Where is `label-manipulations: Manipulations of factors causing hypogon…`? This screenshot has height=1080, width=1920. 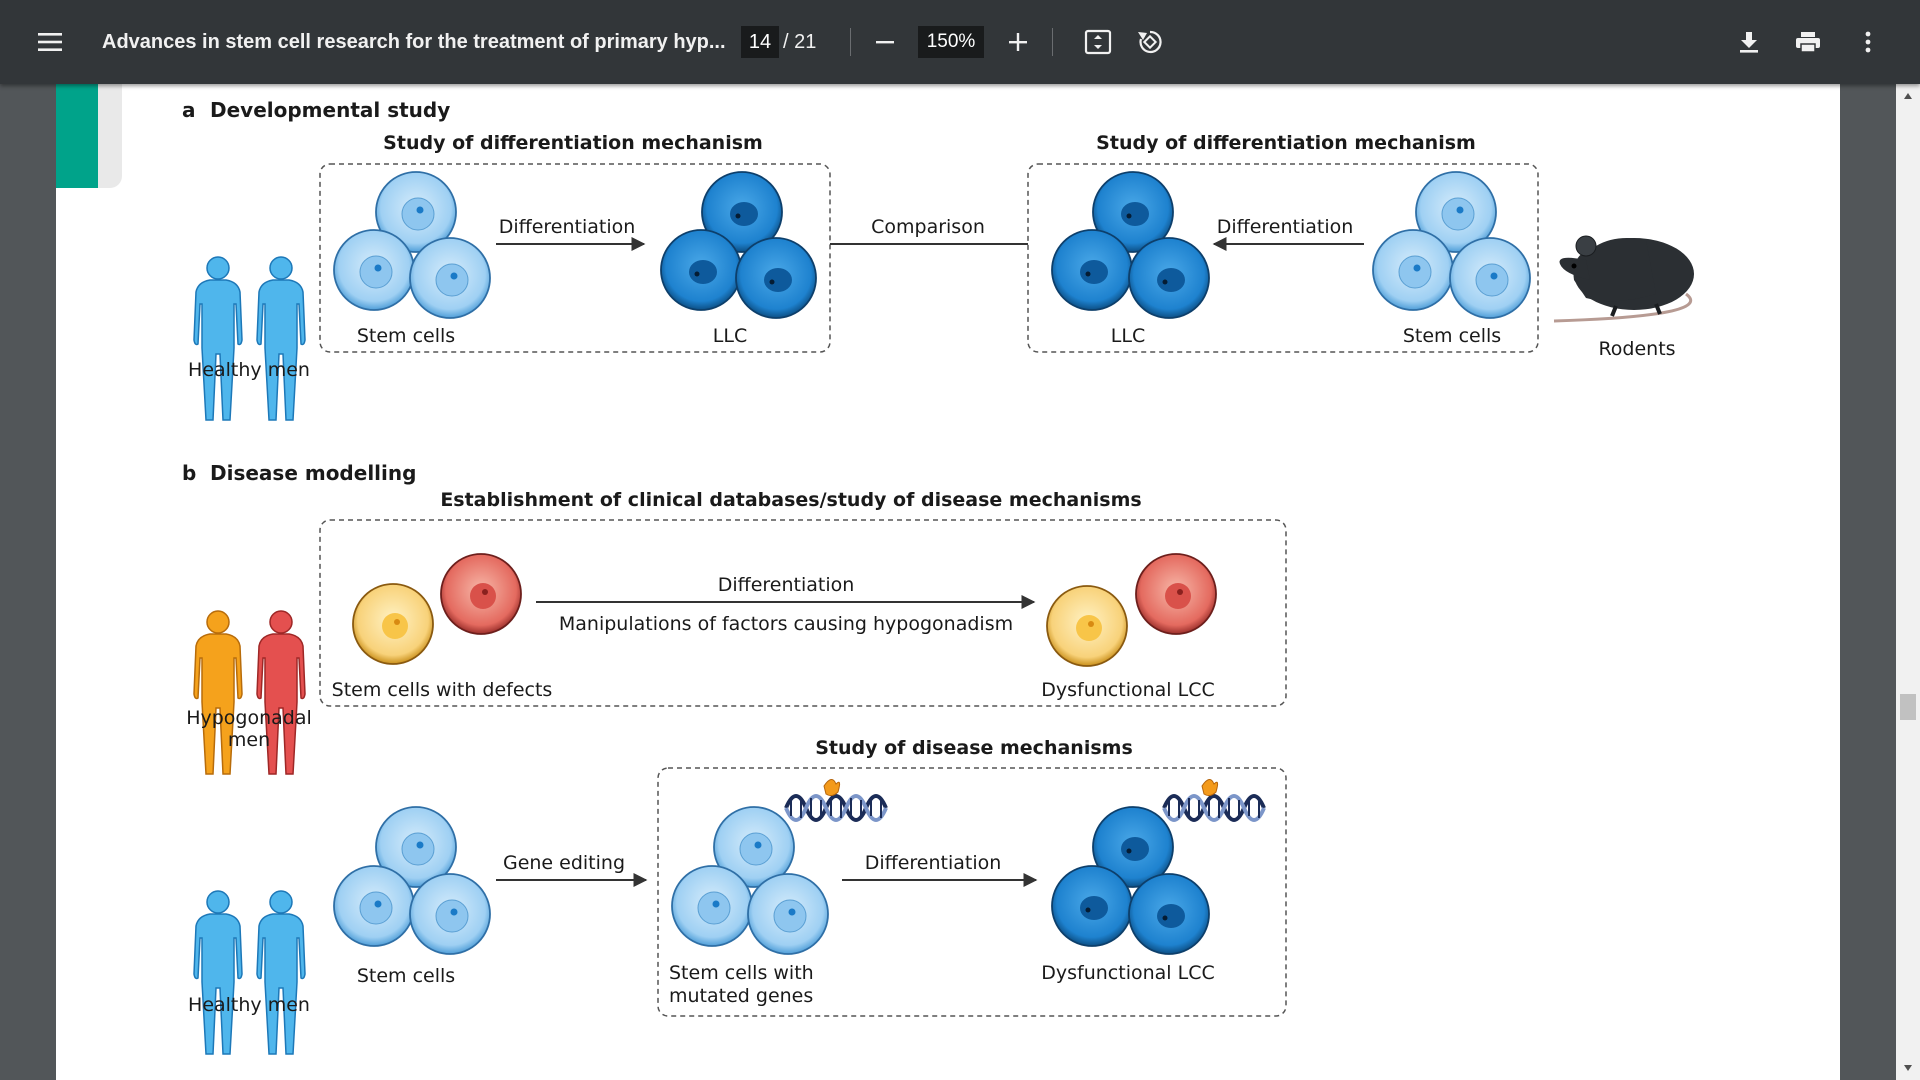
label-manipulations: Manipulations of factors causing hypogon… is located at coordinates (786, 624).